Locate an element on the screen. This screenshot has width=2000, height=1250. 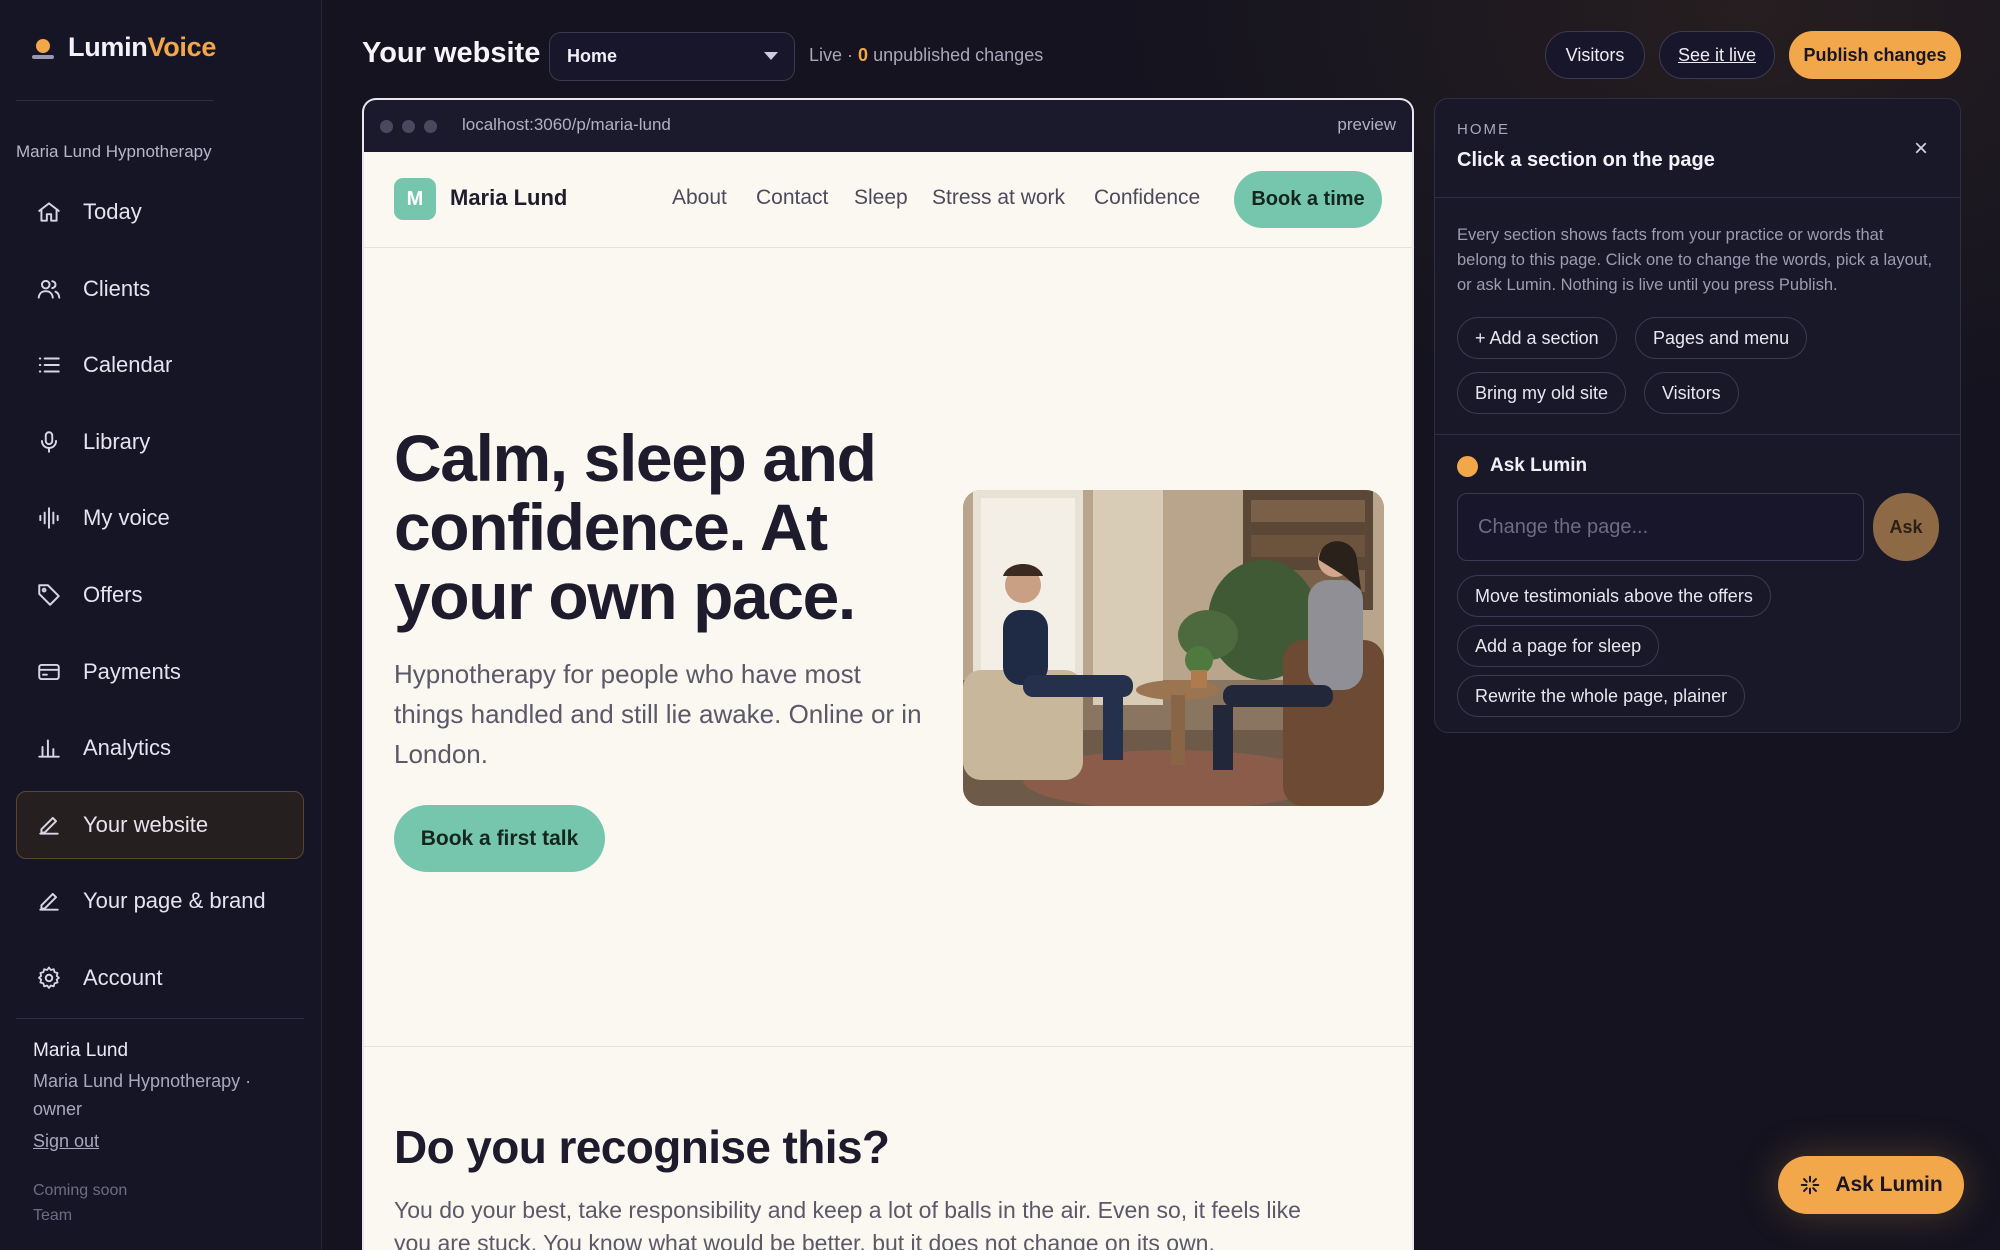
hero-image is located at coordinates (1173, 648).